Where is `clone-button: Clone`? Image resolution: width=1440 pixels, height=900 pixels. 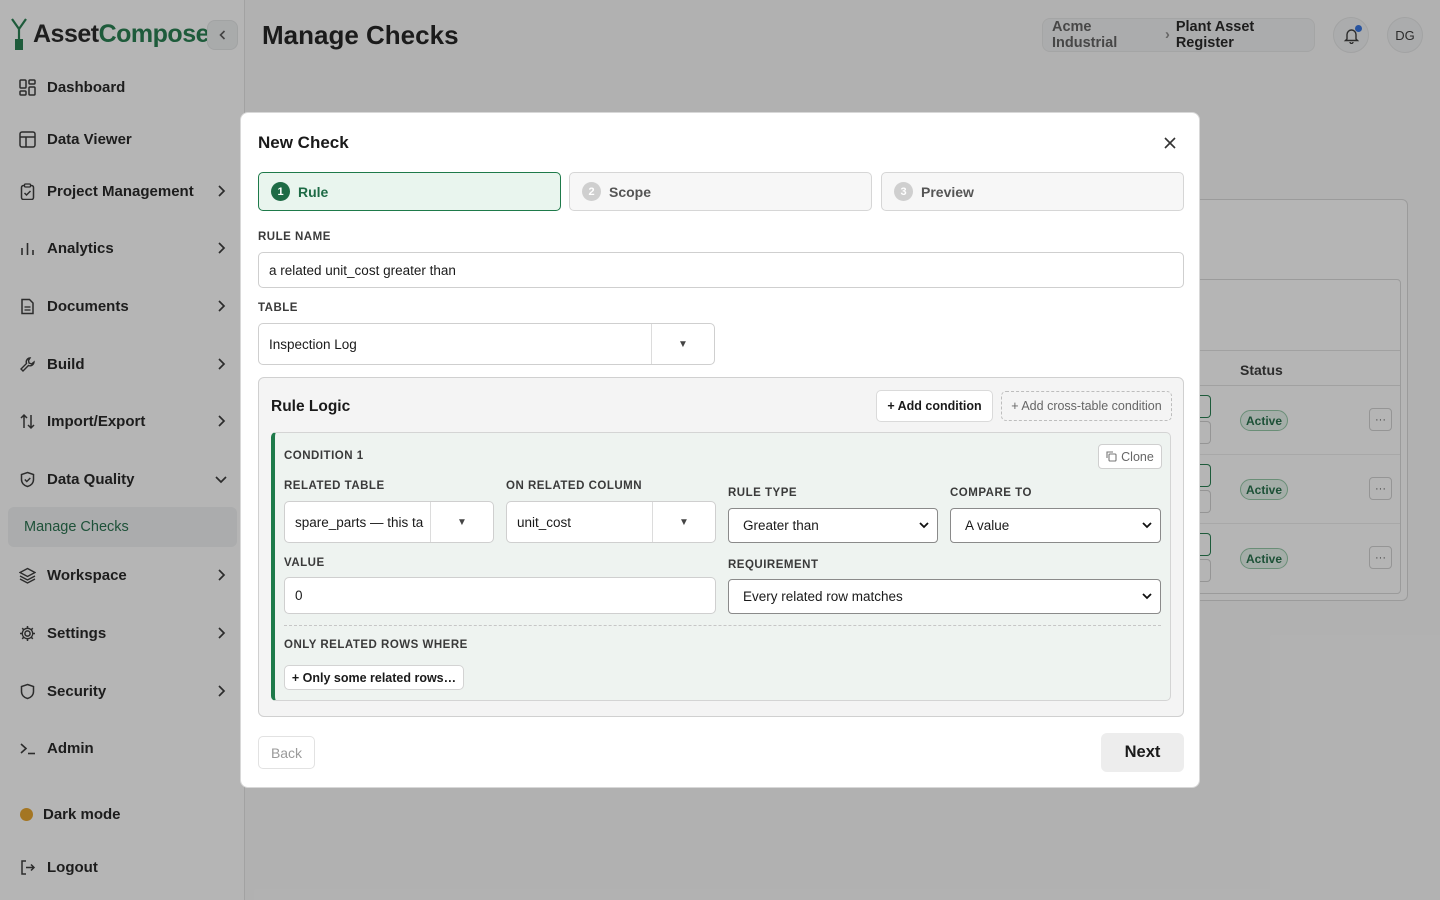 clone-button: Clone is located at coordinates (1130, 456).